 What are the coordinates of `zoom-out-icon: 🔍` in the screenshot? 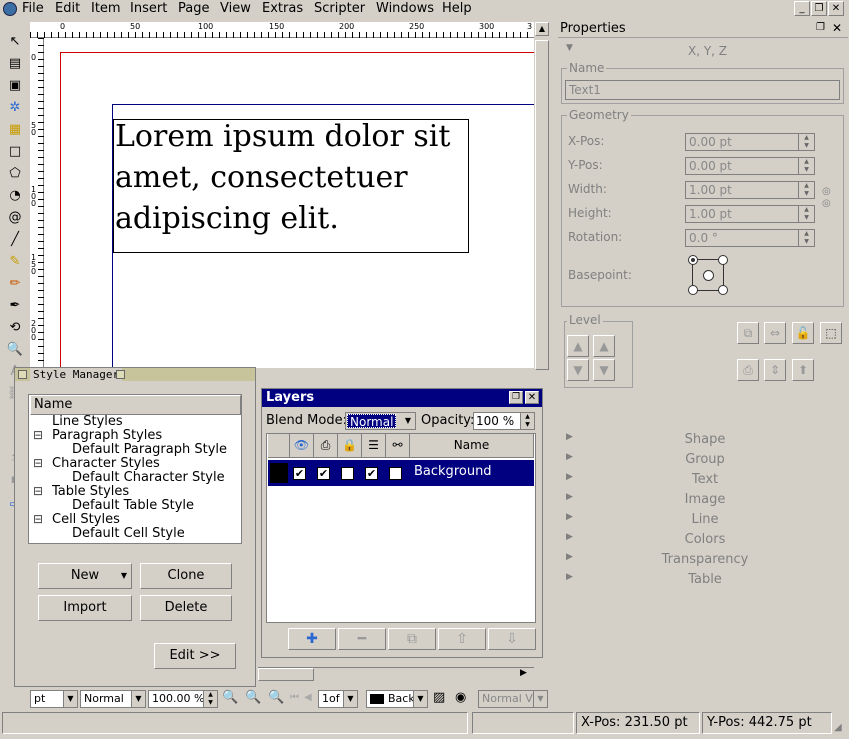 It's located at (230, 697).